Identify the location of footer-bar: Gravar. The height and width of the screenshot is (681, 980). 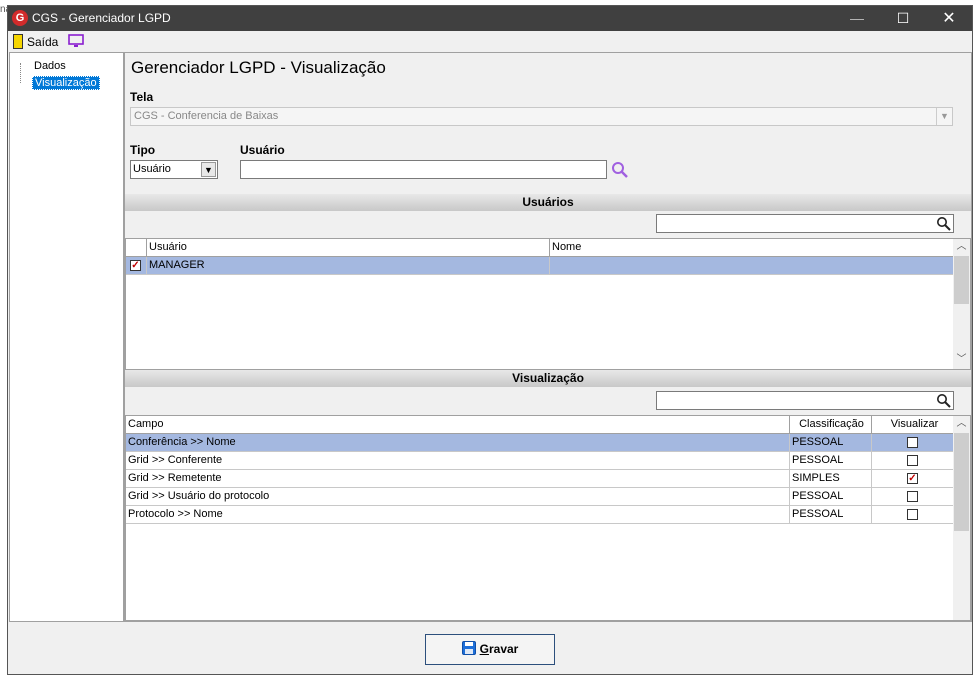
(490, 648).